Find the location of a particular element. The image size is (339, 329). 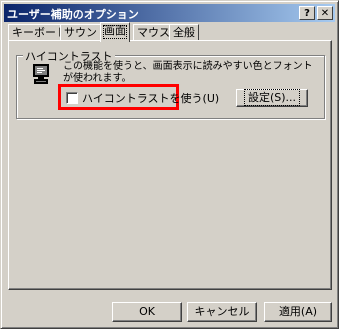

high-contrast-monitor-icon is located at coordinates (41, 74).